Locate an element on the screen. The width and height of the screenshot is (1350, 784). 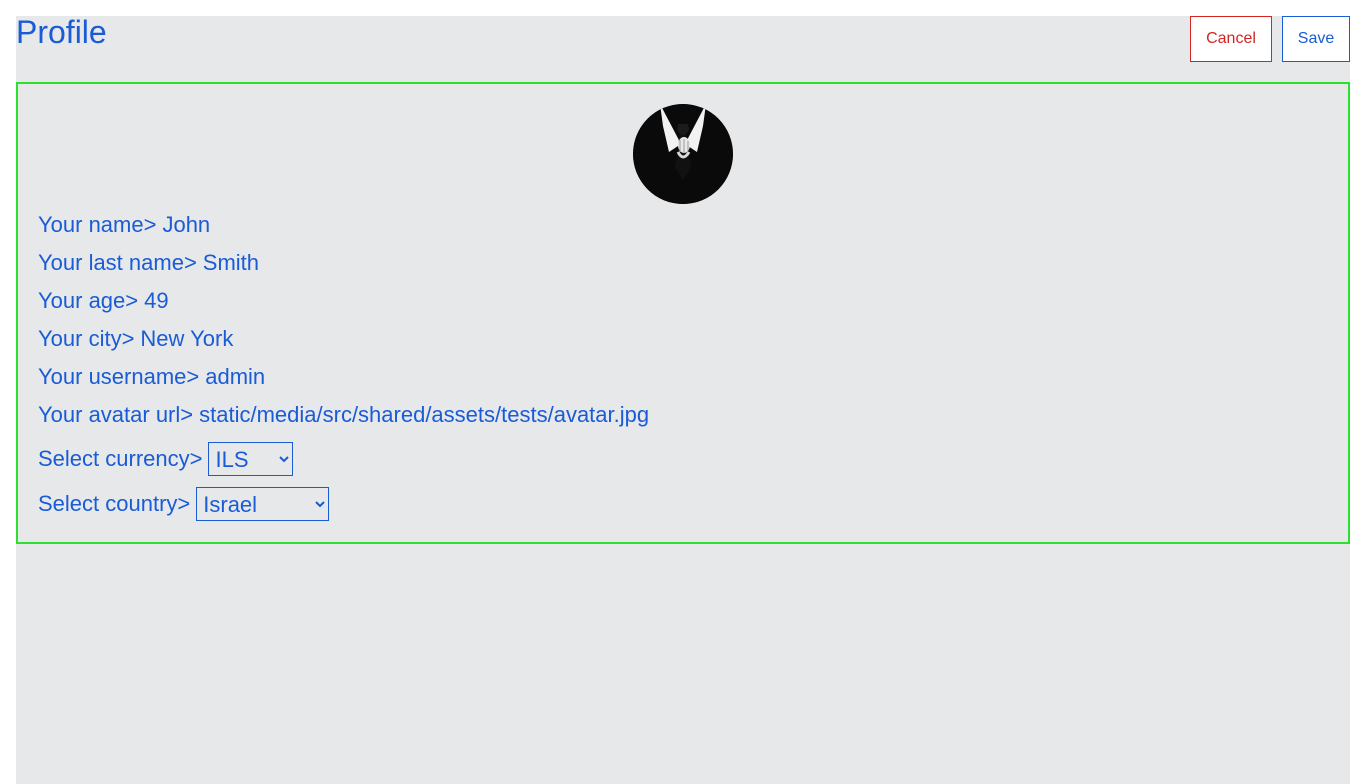
field-value: admin is located at coordinates (235, 376).